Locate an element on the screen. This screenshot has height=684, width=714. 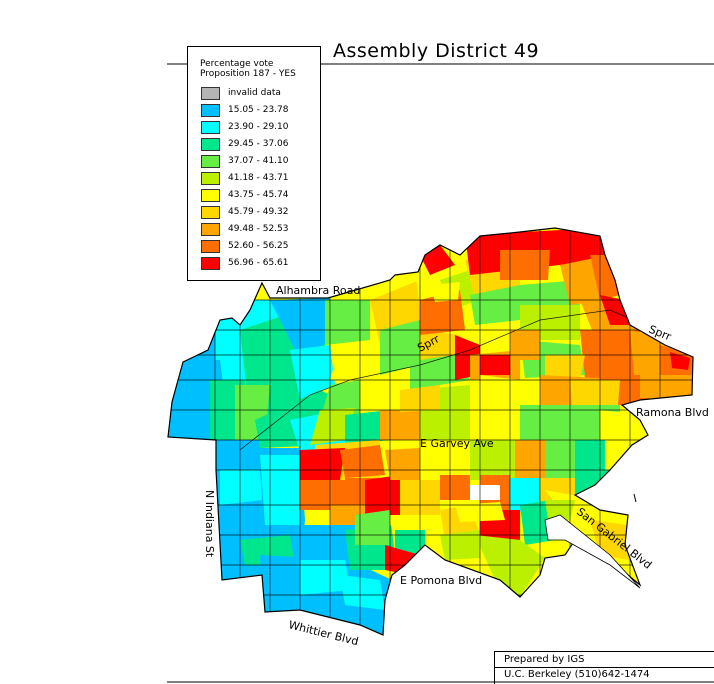
street-label-ramona: Ramona Blvd is located at coordinates (672, 412).